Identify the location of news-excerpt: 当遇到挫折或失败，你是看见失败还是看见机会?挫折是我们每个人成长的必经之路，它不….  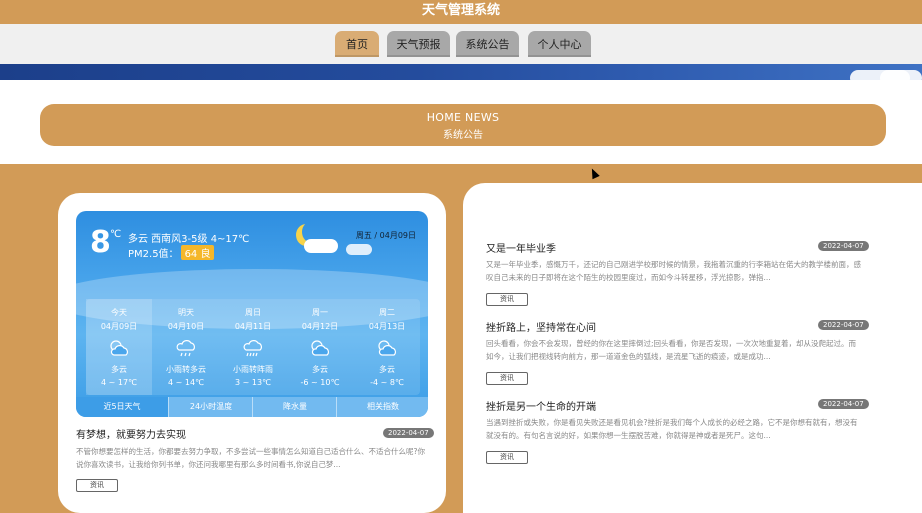
(672, 429).